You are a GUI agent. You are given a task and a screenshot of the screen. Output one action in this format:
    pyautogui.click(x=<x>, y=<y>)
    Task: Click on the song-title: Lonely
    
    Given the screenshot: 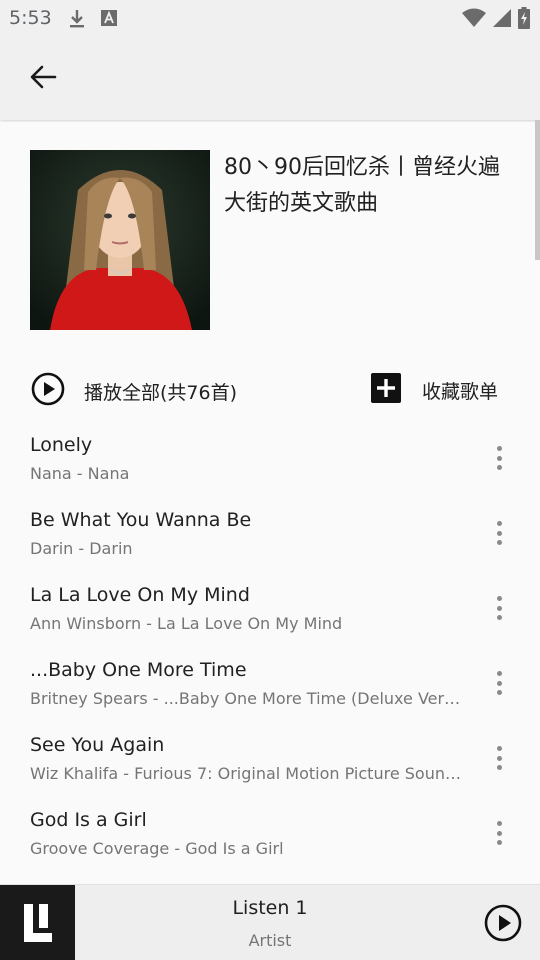 What is the action you would take?
    pyautogui.click(x=61, y=445)
    